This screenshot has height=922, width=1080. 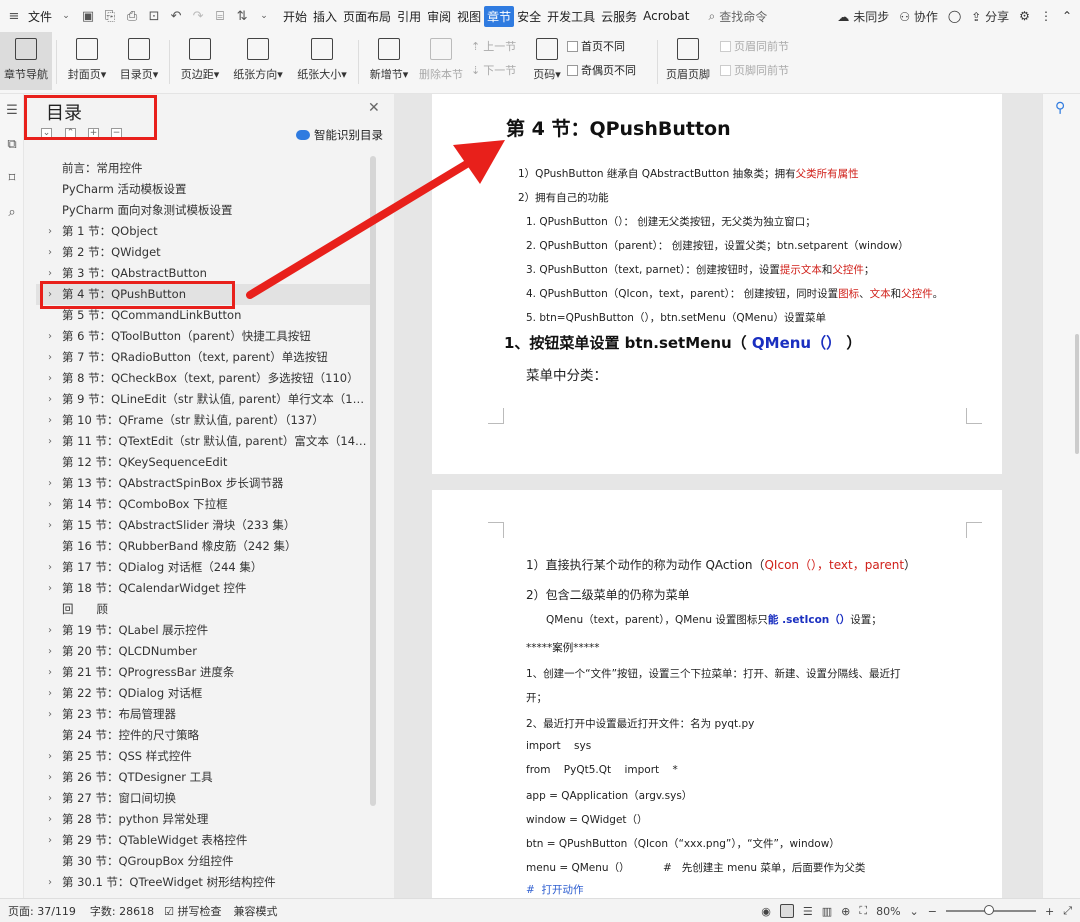 I want to click on doc-scrollbar, so click(x=1077, y=394).